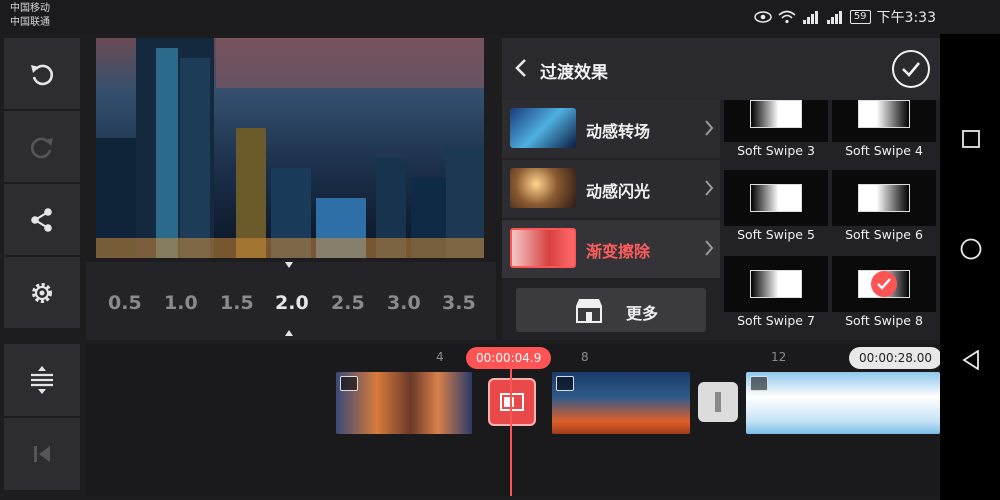 This screenshot has width=1000, height=500. What do you see at coordinates (776, 150) in the screenshot?
I see `effect-label: Soft Swipe 3` at bounding box center [776, 150].